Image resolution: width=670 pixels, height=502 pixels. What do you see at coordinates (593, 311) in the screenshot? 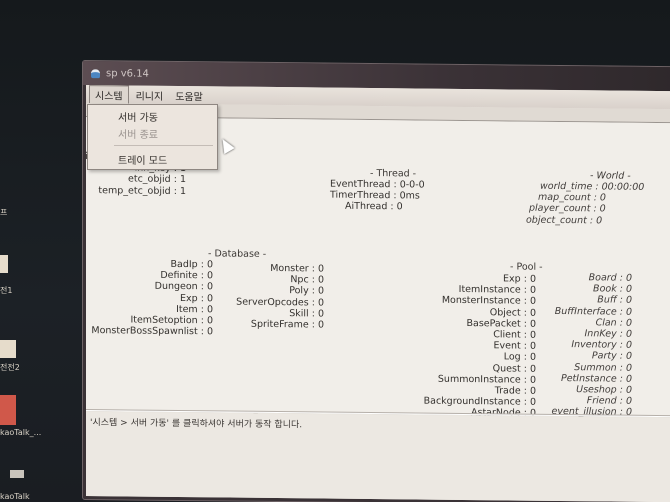
I see `pool-row: BuffInterface : 0` at bounding box center [593, 311].